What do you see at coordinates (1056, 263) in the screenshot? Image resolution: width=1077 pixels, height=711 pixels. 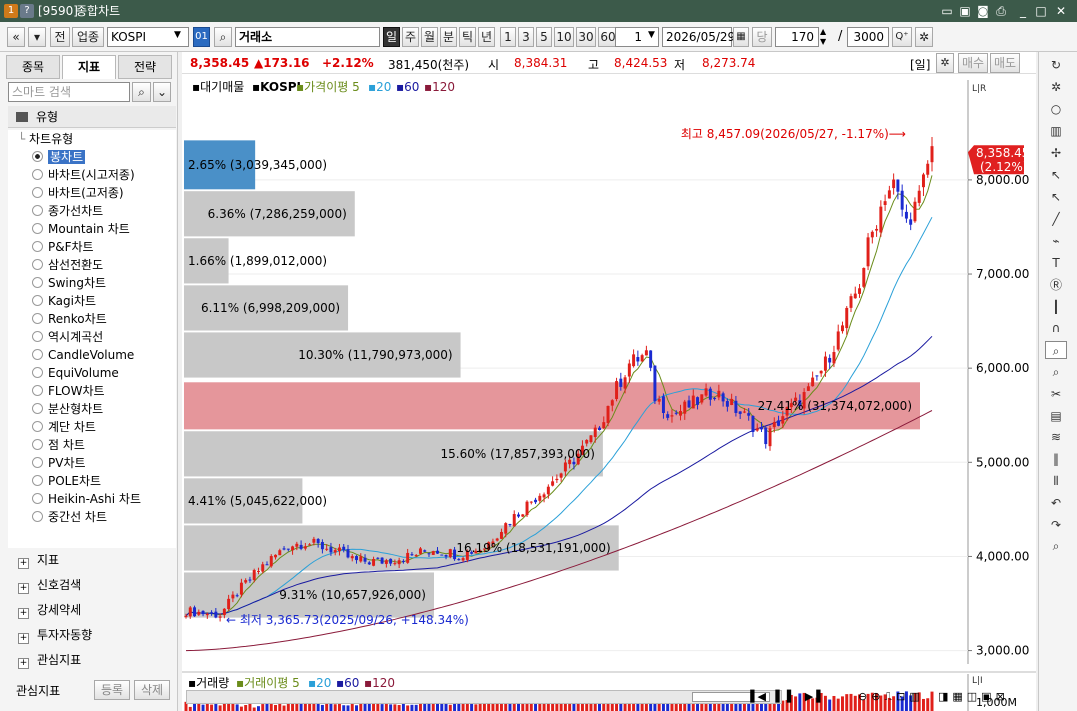 I see `text-icon: T` at bounding box center [1056, 263].